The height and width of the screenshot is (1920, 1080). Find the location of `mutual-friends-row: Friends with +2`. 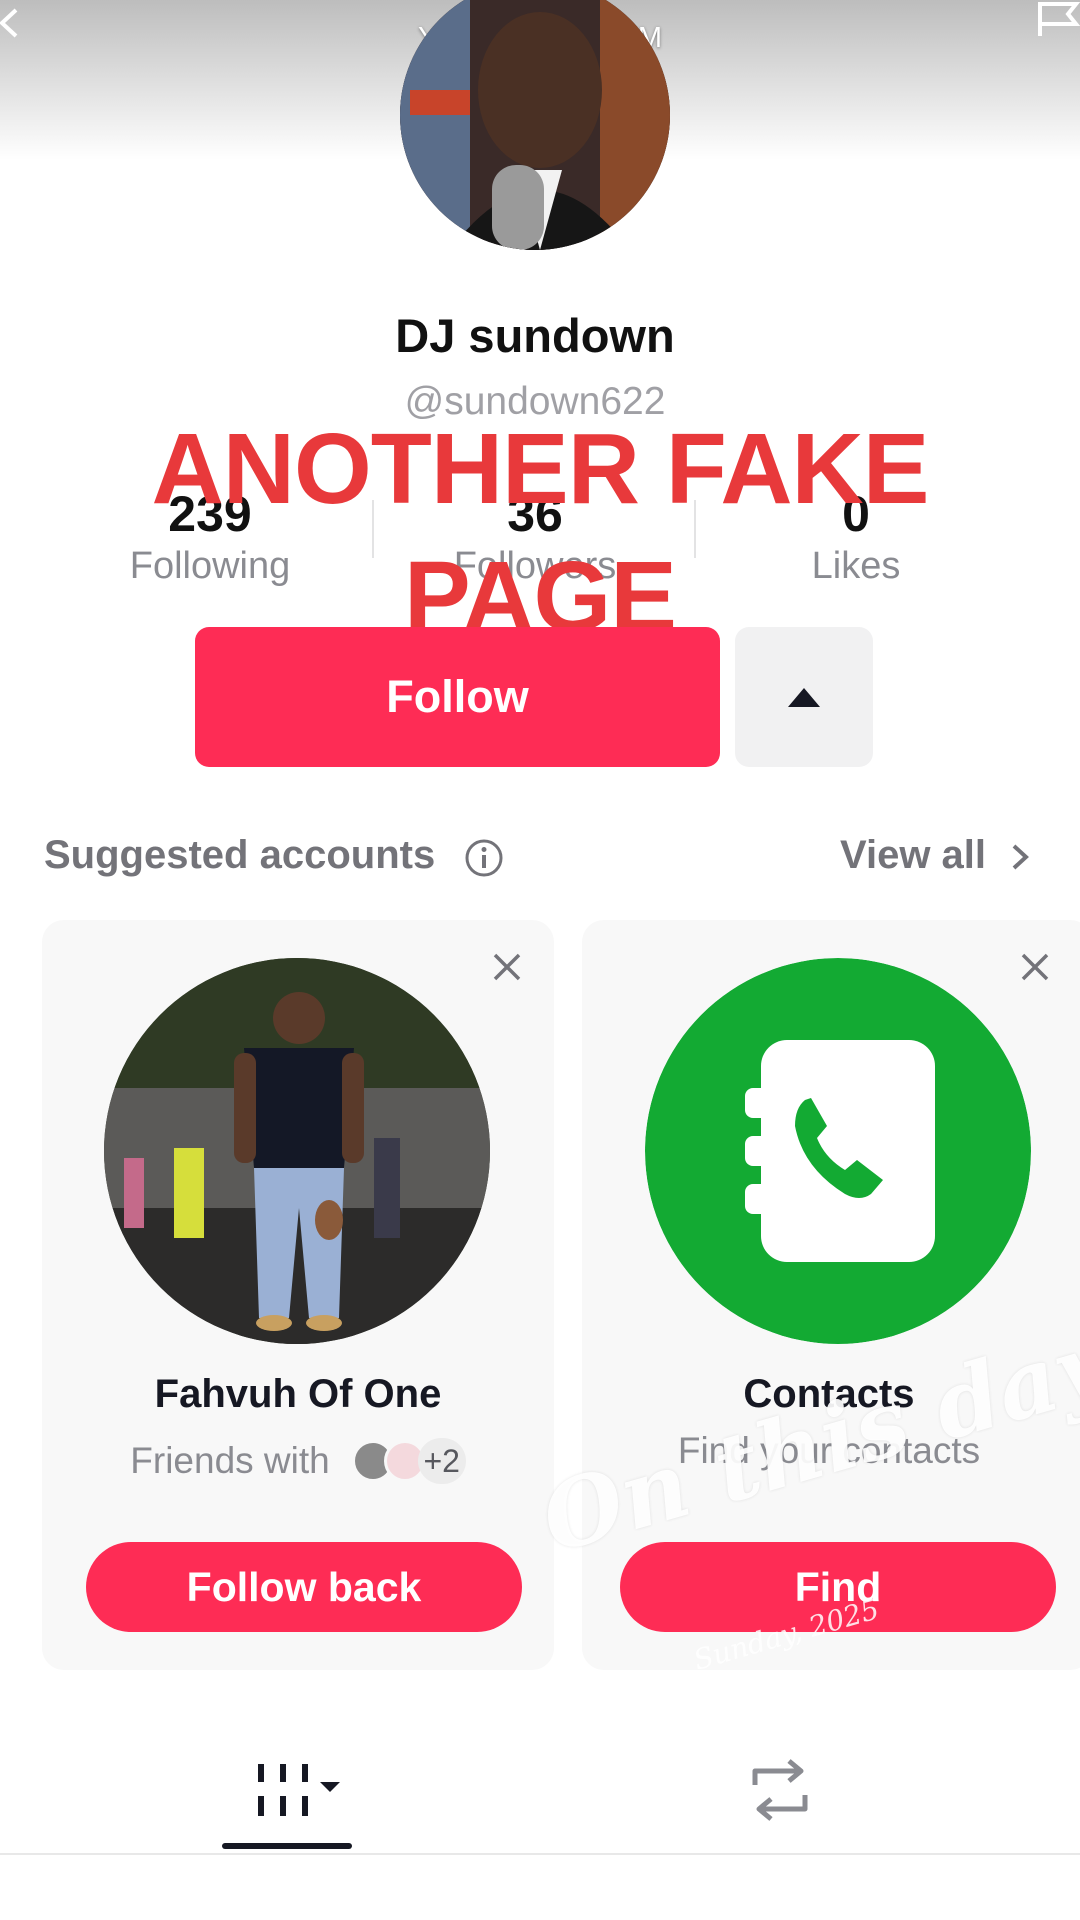

mutual-friends-row: Friends with +2 is located at coordinates (298, 1461).